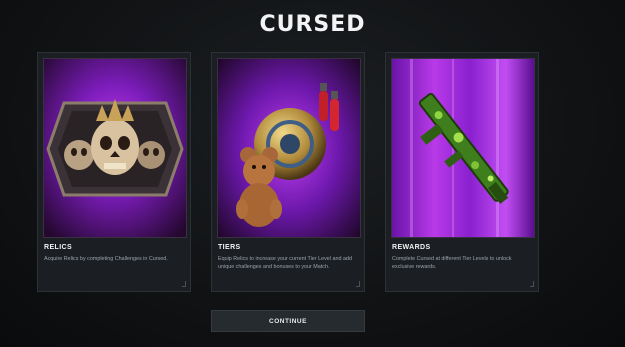  I want to click on tiers-artwork, so click(289, 148).